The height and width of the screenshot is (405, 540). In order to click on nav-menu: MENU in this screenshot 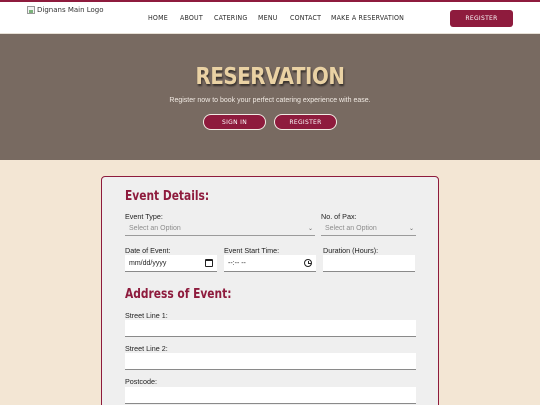, I will do `click(268, 18)`.